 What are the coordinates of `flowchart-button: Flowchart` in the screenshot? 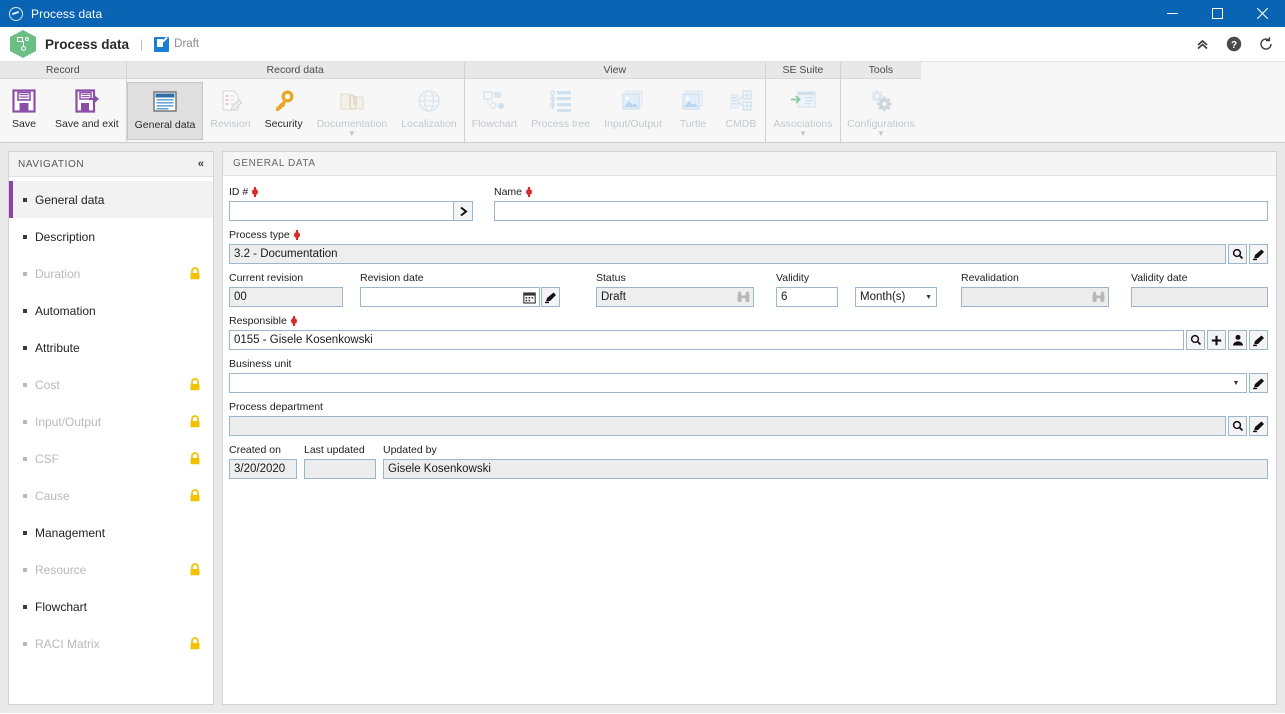 It's located at (495, 111).